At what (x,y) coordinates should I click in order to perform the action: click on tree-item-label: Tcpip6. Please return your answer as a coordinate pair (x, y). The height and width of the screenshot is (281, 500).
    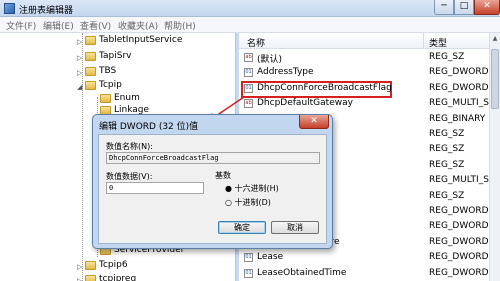
    Looking at the image, I should click on (113, 265).